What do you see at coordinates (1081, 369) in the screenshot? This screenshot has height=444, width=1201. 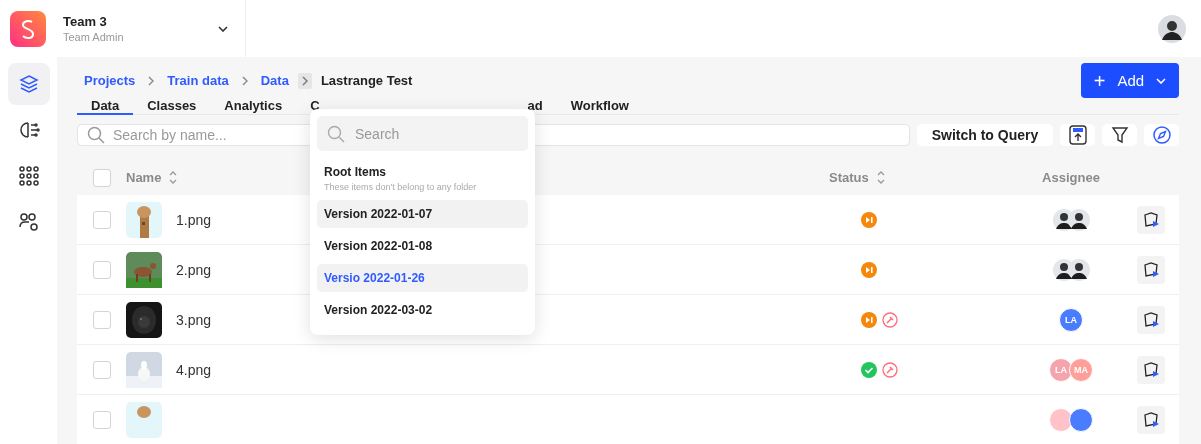 I see `avatar: MA` at bounding box center [1081, 369].